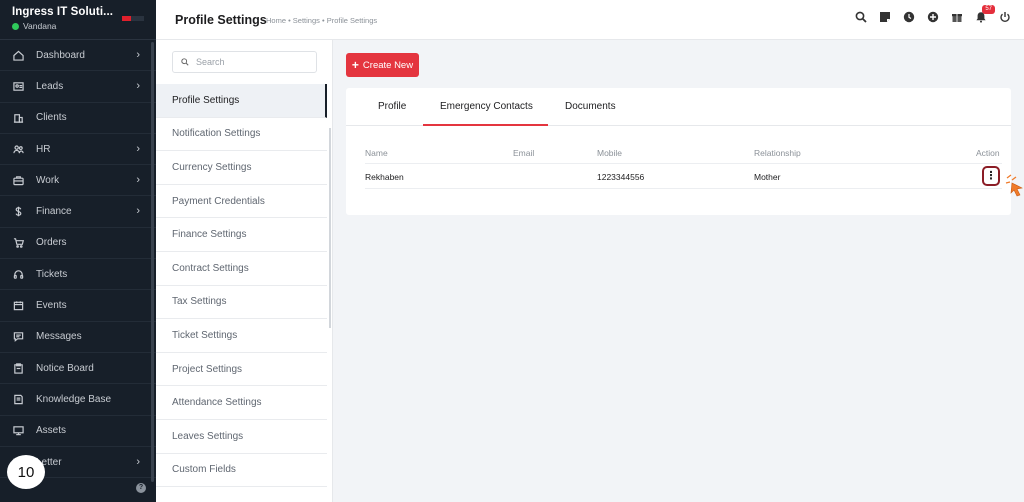 The image size is (1024, 502). What do you see at coordinates (59, 337) in the screenshot?
I see `sidebar-item-label: Messages` at bounding box center [59, 337].